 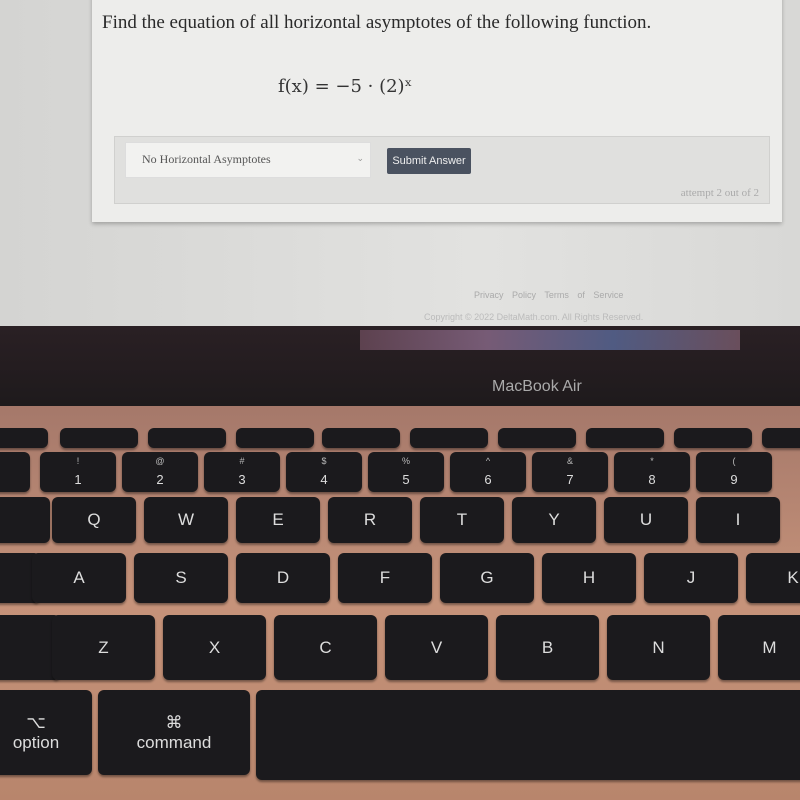 I want to click on footer-links: Privacy Policy Terms of Service, so click(x=548, y=295).